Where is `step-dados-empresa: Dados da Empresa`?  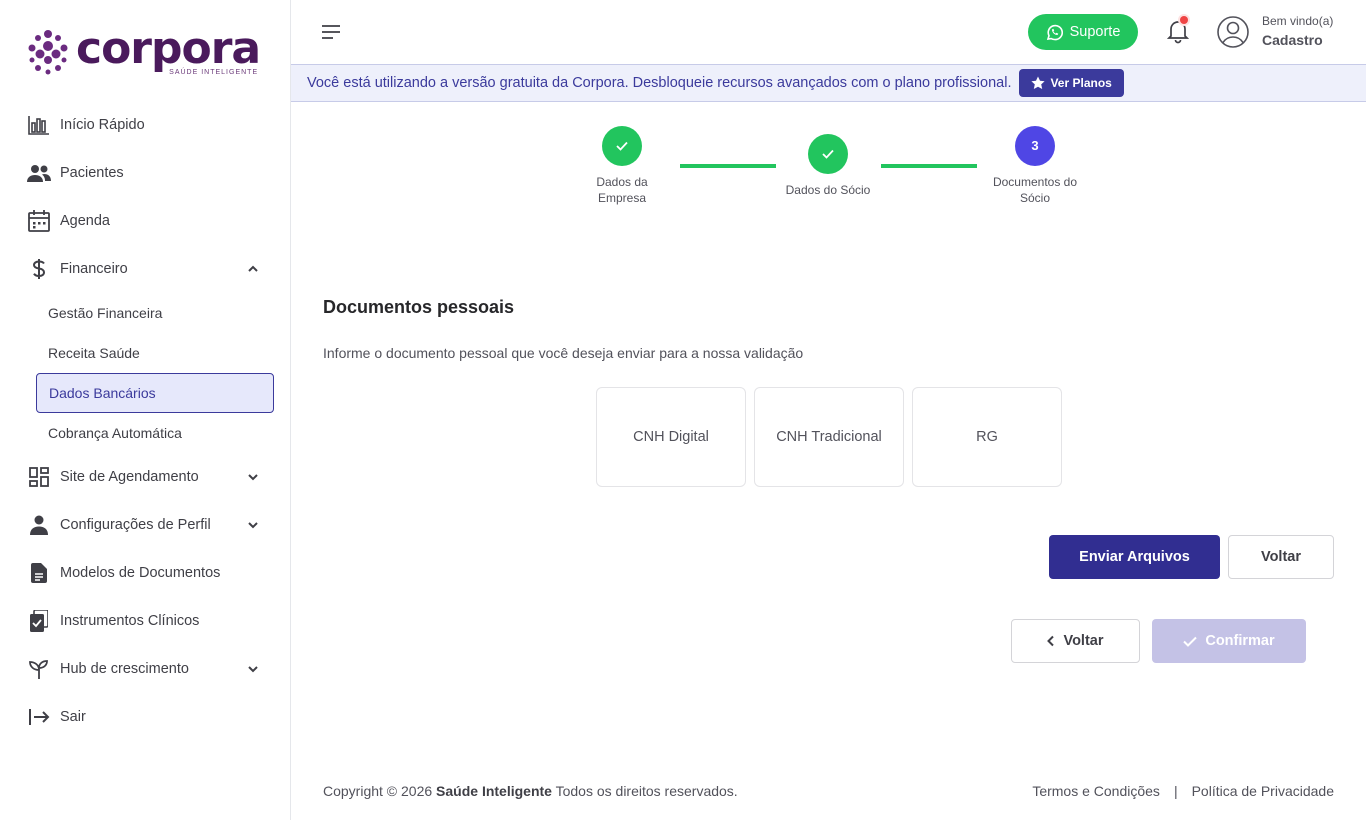 step-dados-empresa: Dados da Empresa is located at coordinates (622, 166).